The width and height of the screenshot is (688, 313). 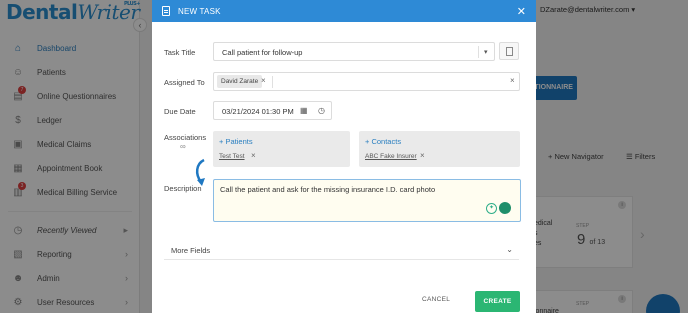 What do you see at coordinates (512, 80) in the screenshot?
I see `clear-assignees-icon: ×` at bounding box center [512, 80].